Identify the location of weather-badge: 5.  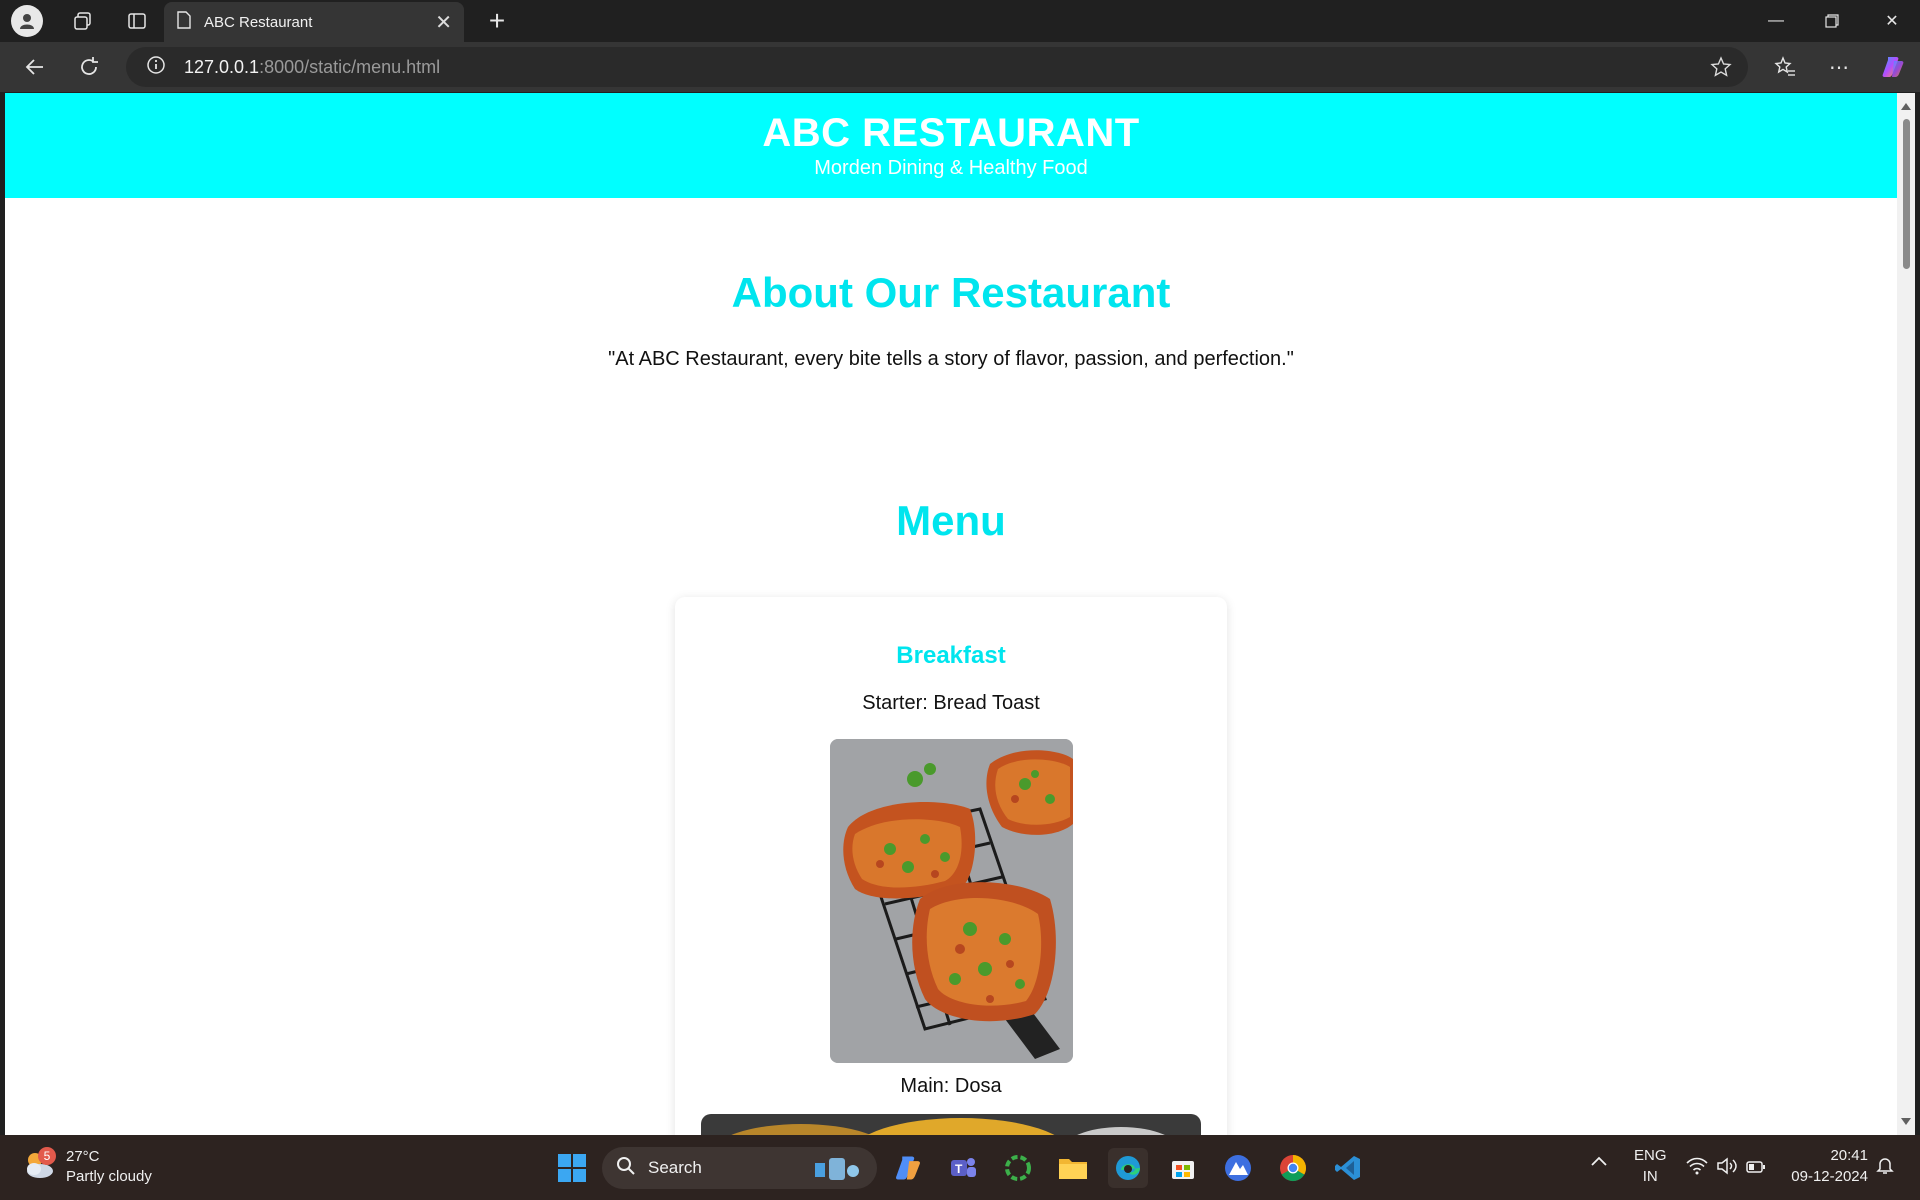
(47, 1155).